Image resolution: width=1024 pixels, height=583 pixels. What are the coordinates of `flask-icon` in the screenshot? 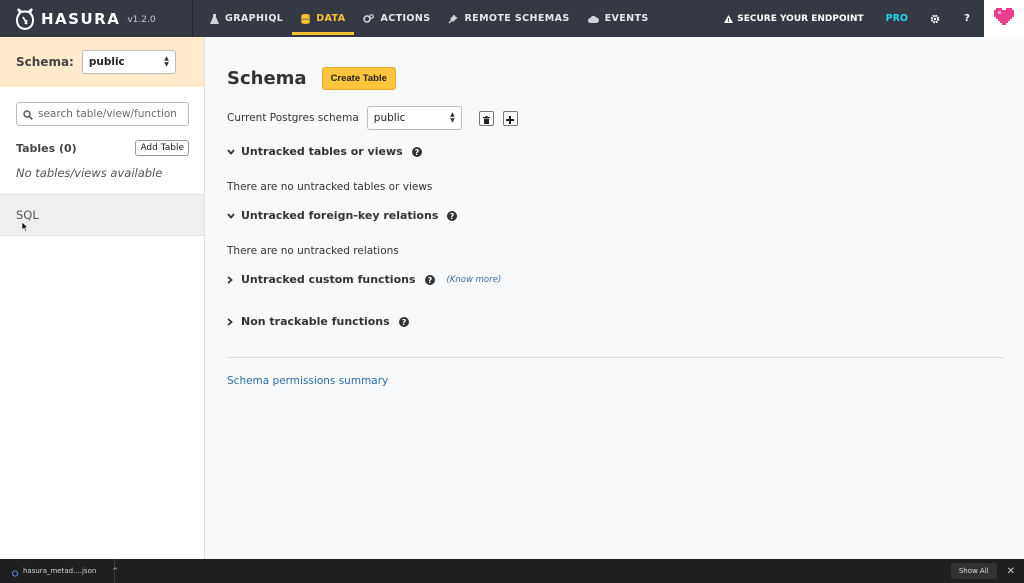 It's located at (214, 18).